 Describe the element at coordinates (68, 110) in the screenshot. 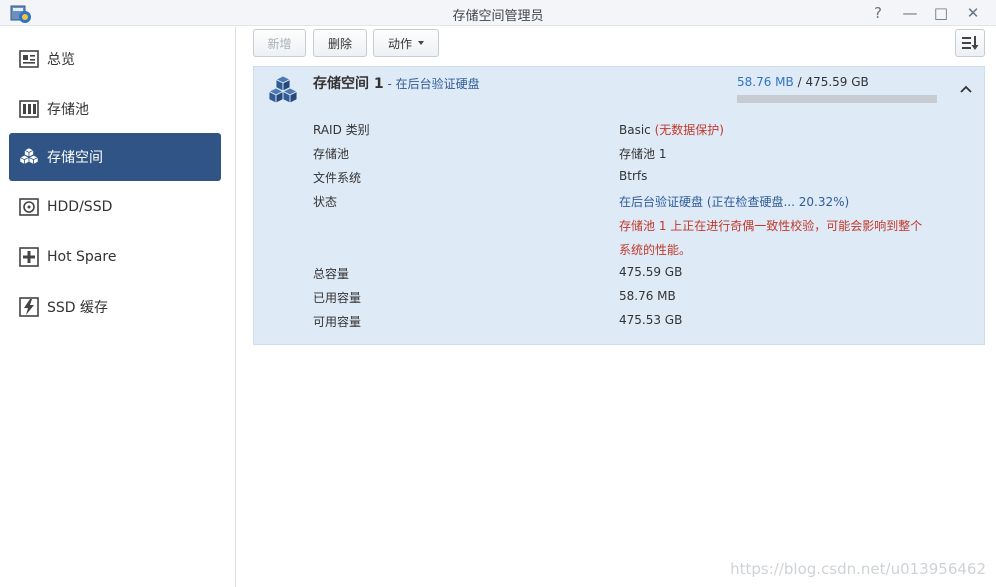

I see `sidebar-item-label: 存储池` at that location.